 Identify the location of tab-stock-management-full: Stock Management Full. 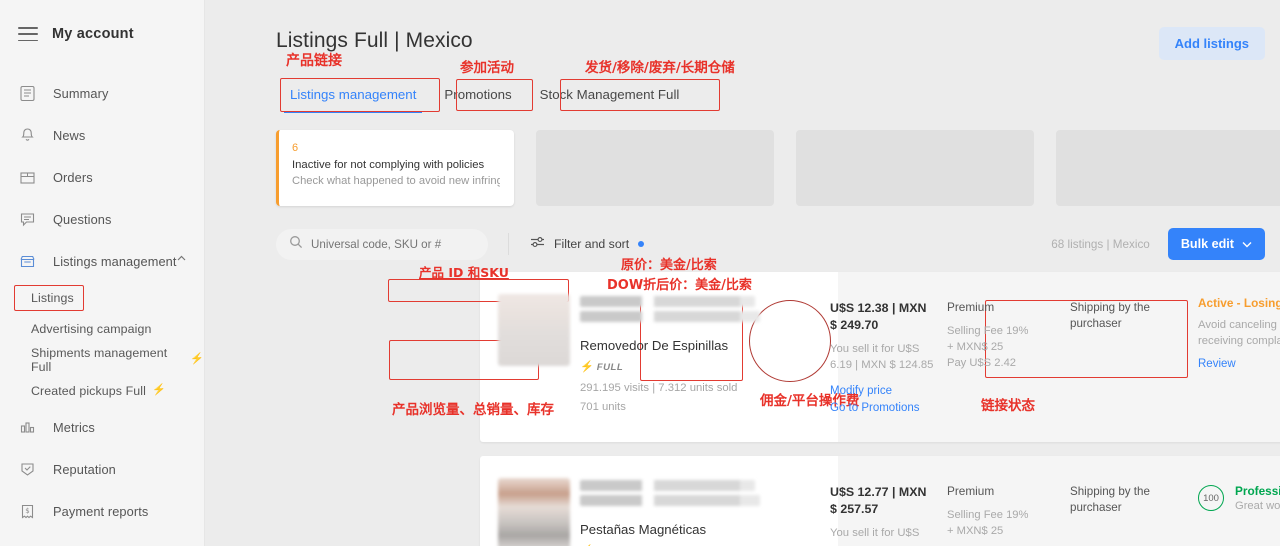
(610, 95).